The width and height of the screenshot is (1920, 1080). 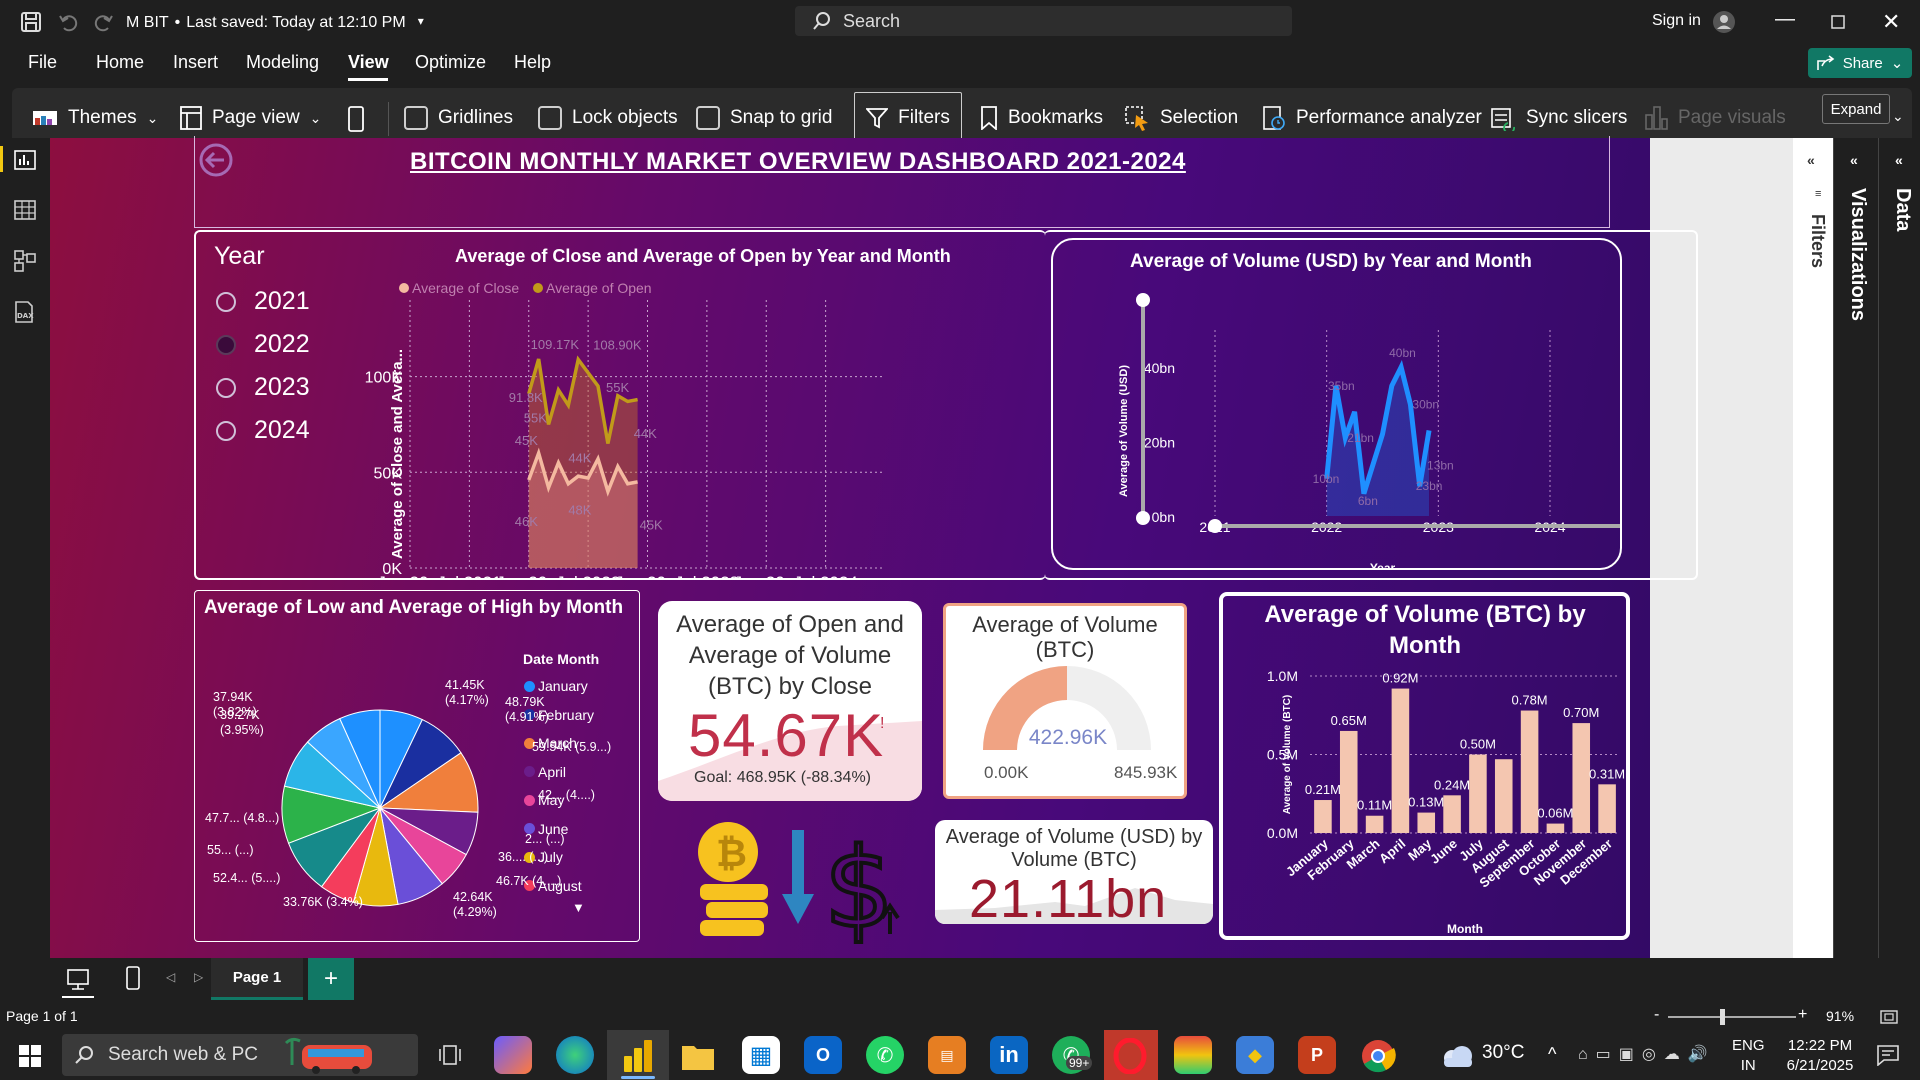 I want to click on windows-start-icon, so click(x=30, y=1056).